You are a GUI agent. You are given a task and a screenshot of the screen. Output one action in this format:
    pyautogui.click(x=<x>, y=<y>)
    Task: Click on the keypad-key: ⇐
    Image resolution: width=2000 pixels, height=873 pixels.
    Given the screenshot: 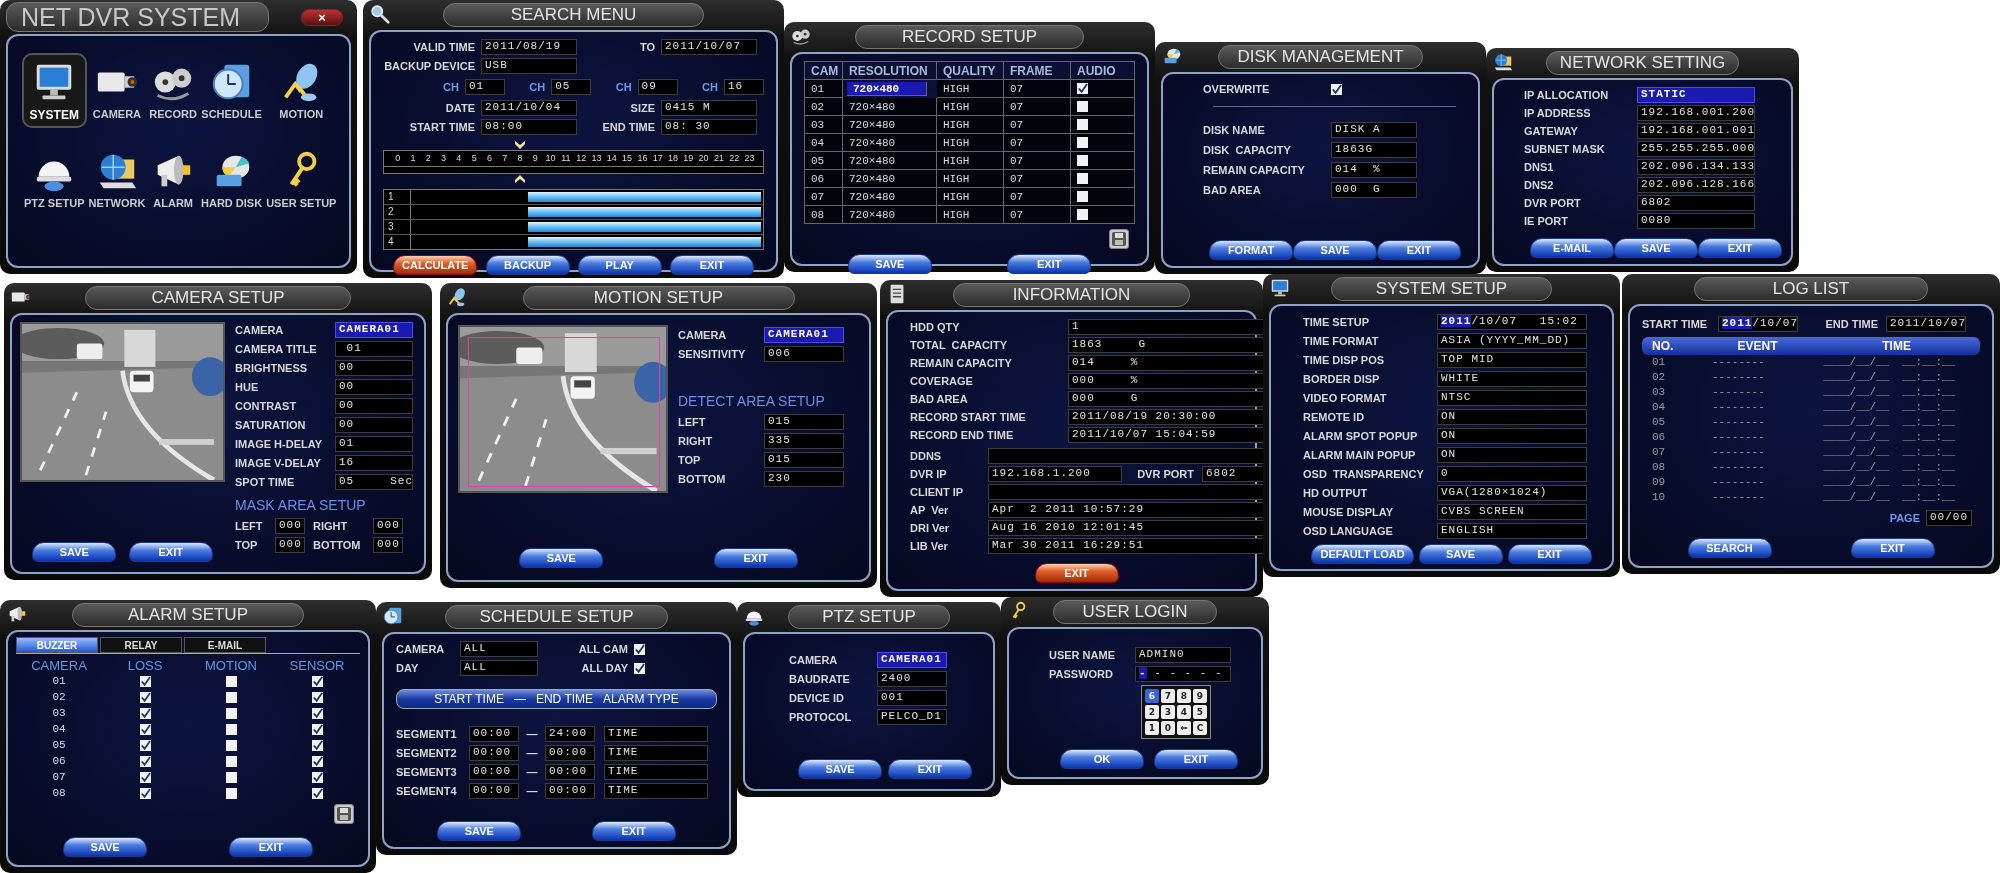 What is the action you would take?
    pyautogui.click(x=1184, y=728)
    